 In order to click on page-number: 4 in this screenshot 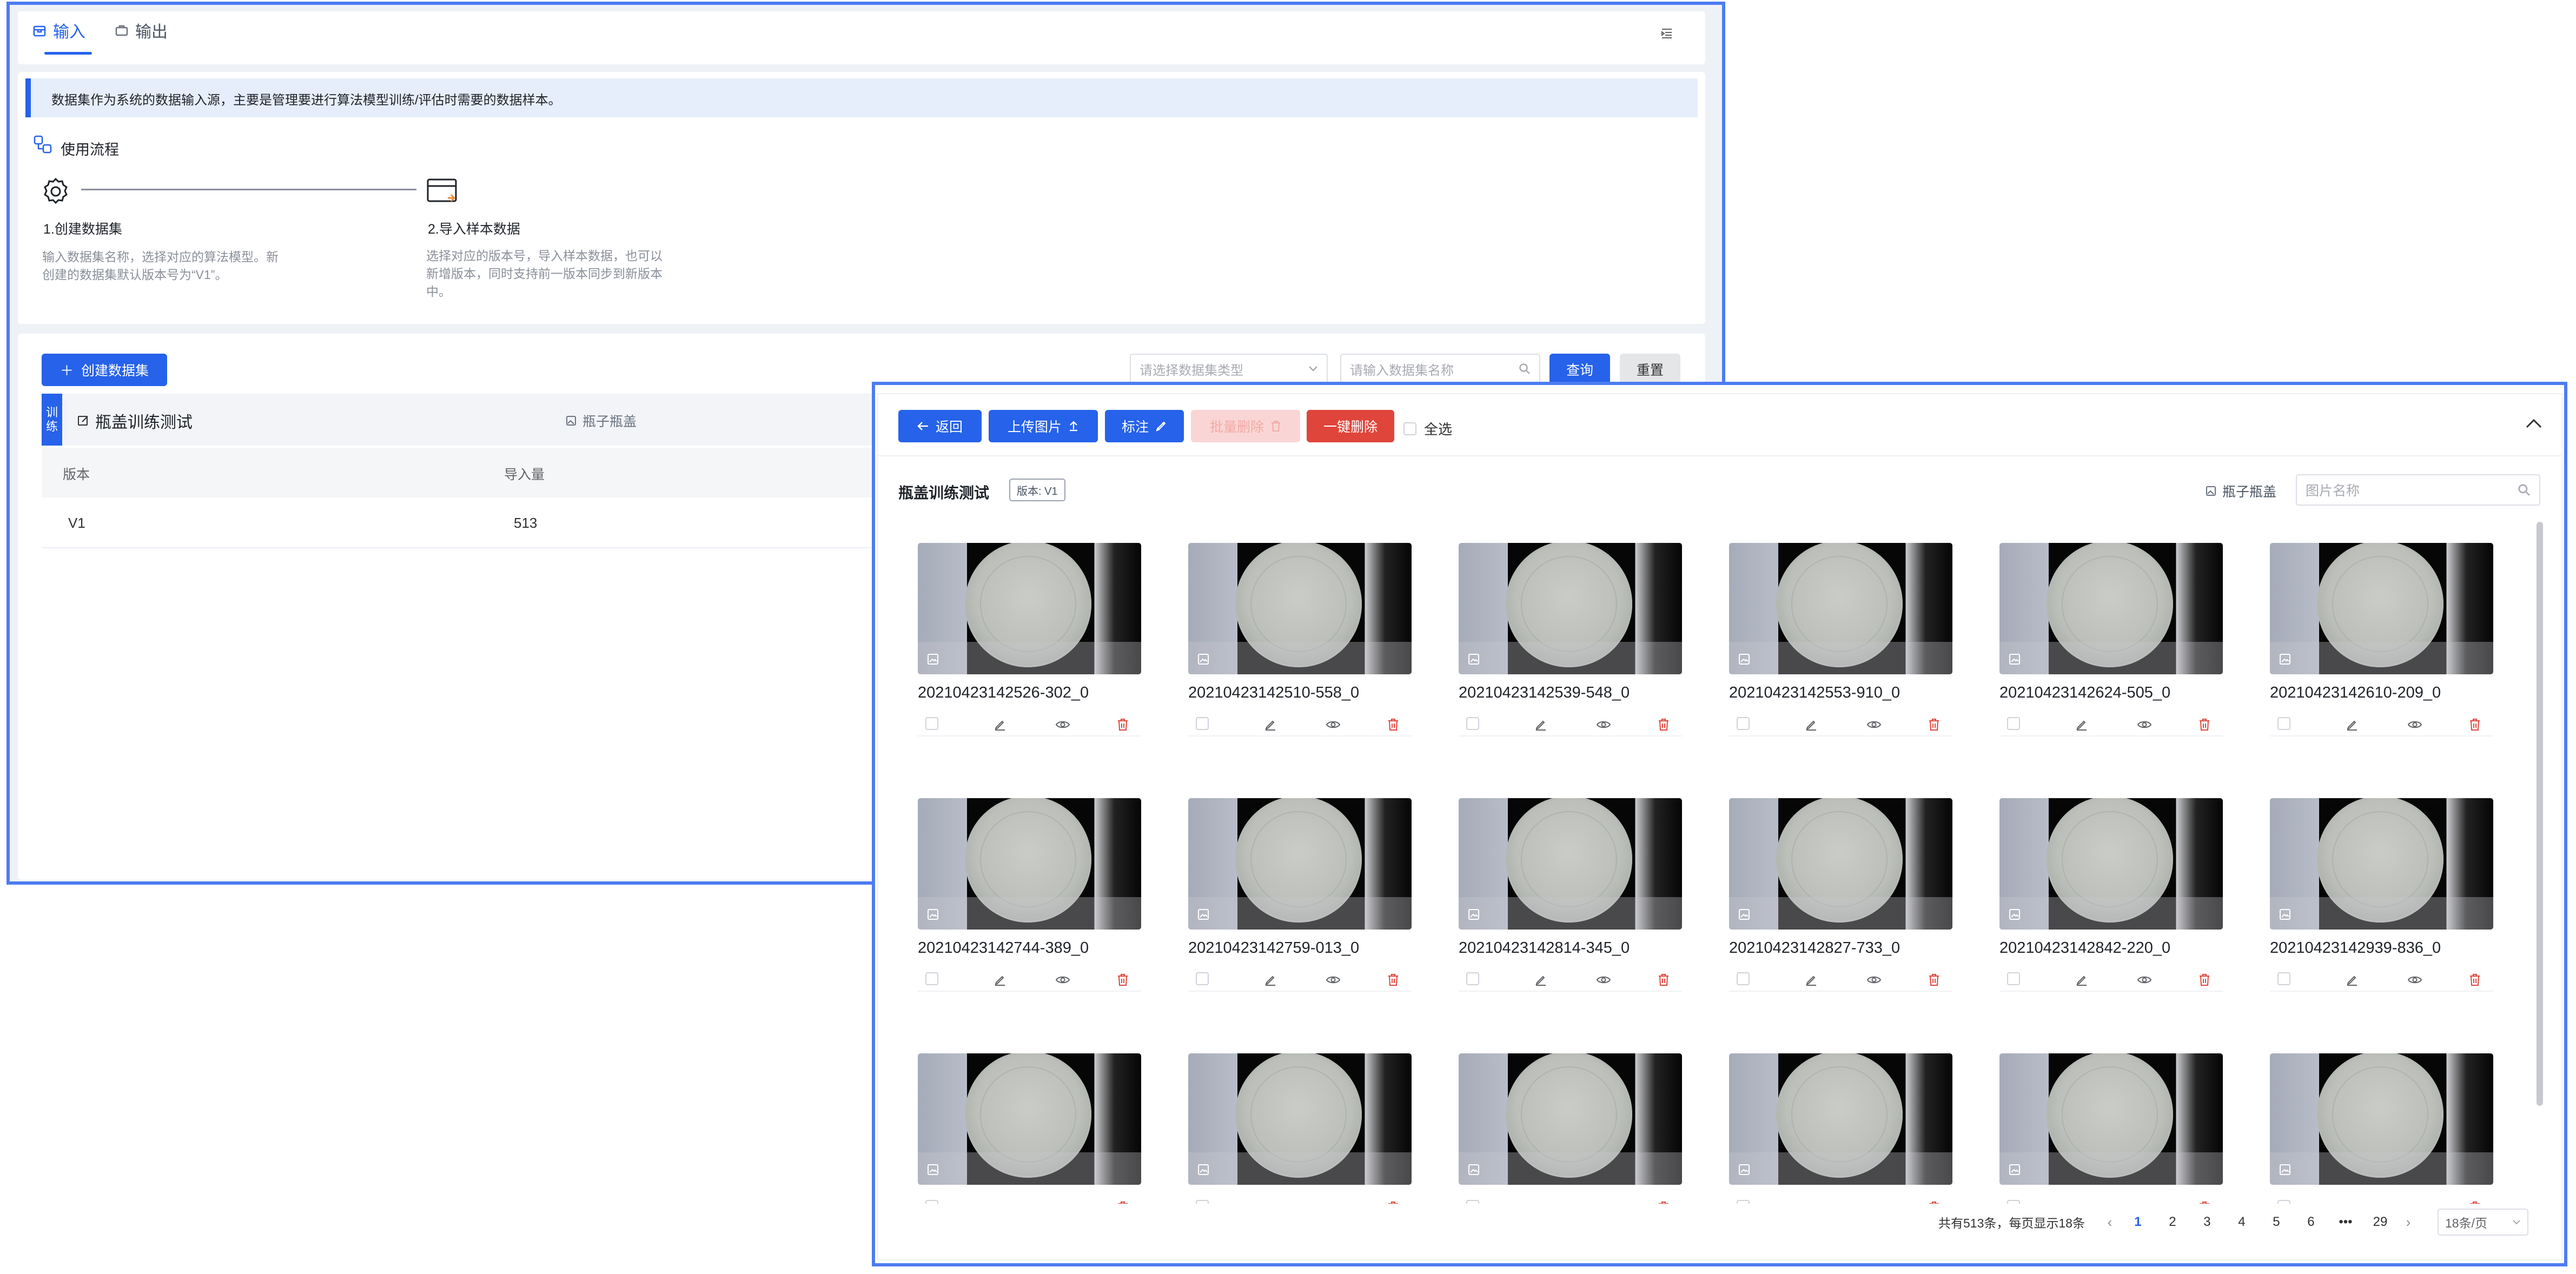, I will do `click(2242, 1222)`.